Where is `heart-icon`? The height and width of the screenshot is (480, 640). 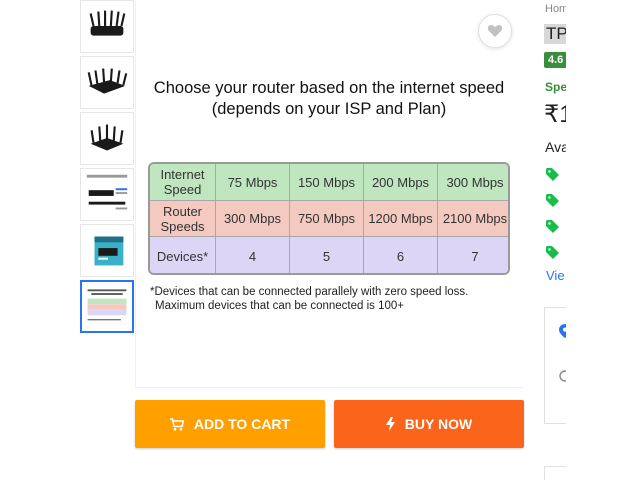 heart-icon is located at coordinates (495, 30).